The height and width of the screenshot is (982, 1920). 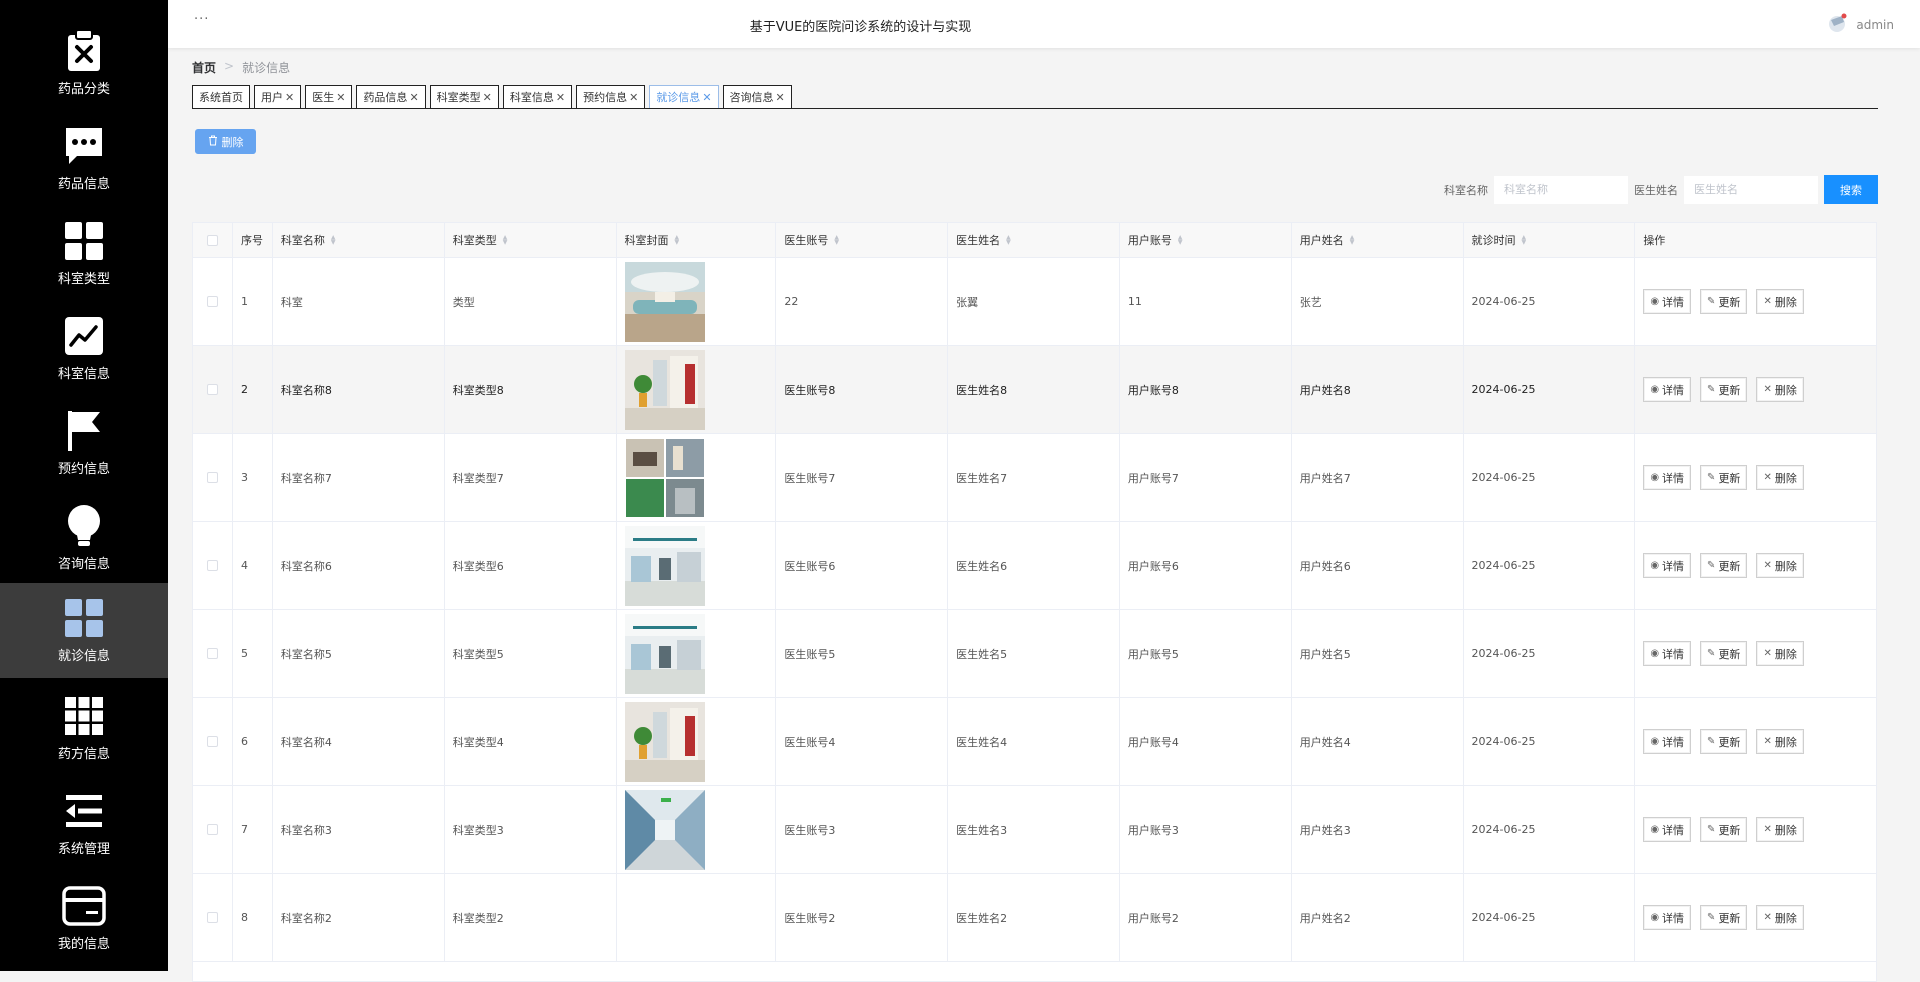 I want to click on sidebar-item-appointment: 预约信息, so click(x=84, y=443).